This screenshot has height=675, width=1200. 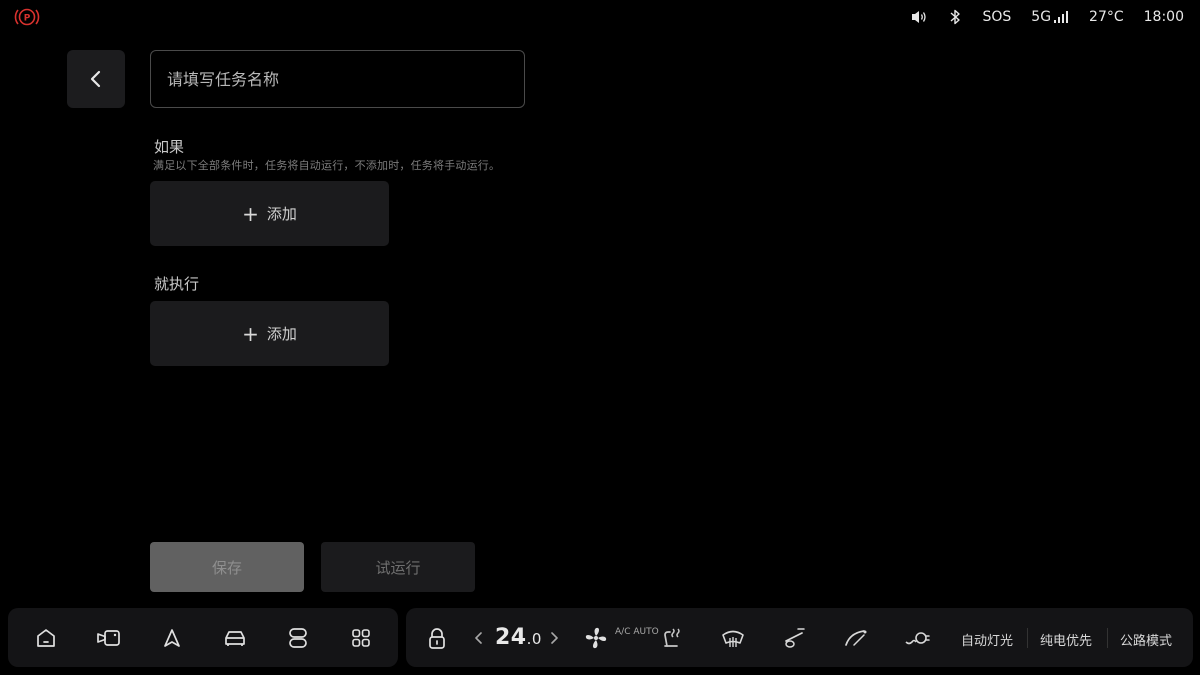 I want to click on back-button, so click(x=96, y=79).